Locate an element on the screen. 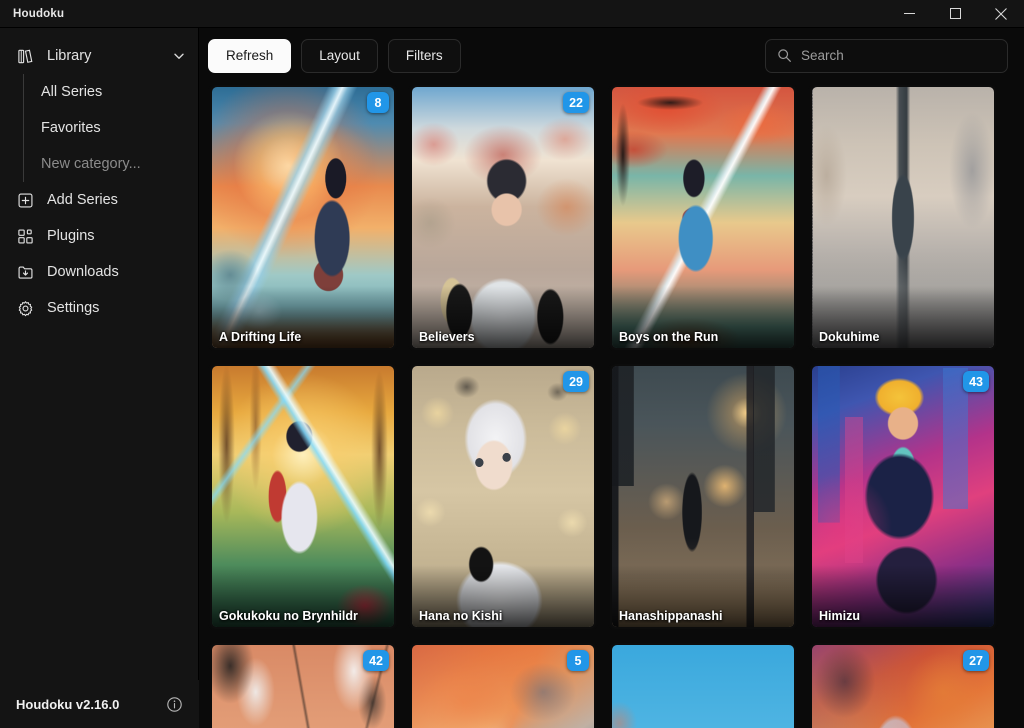  sidebar-footer: Houdoku v2.16.0 is located at coordinates (99, 704).